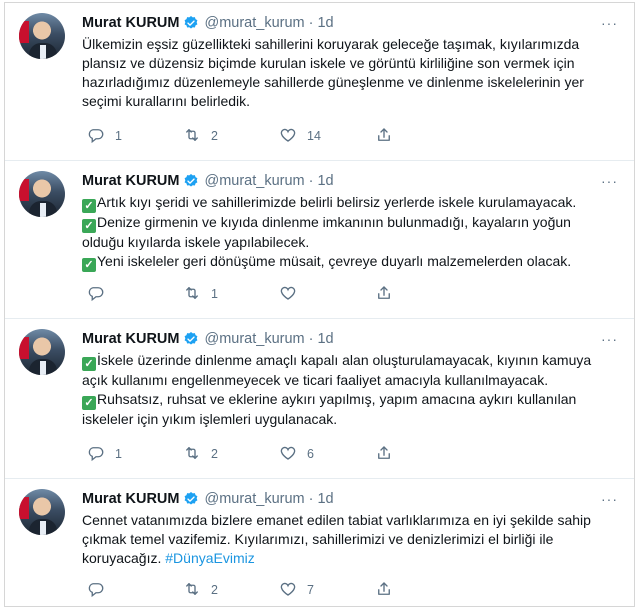 This screenshot has width=639, height=609. Describe the element at coordinates (118, 454) in the screenshot. I see `reply-count: 1` at that location.